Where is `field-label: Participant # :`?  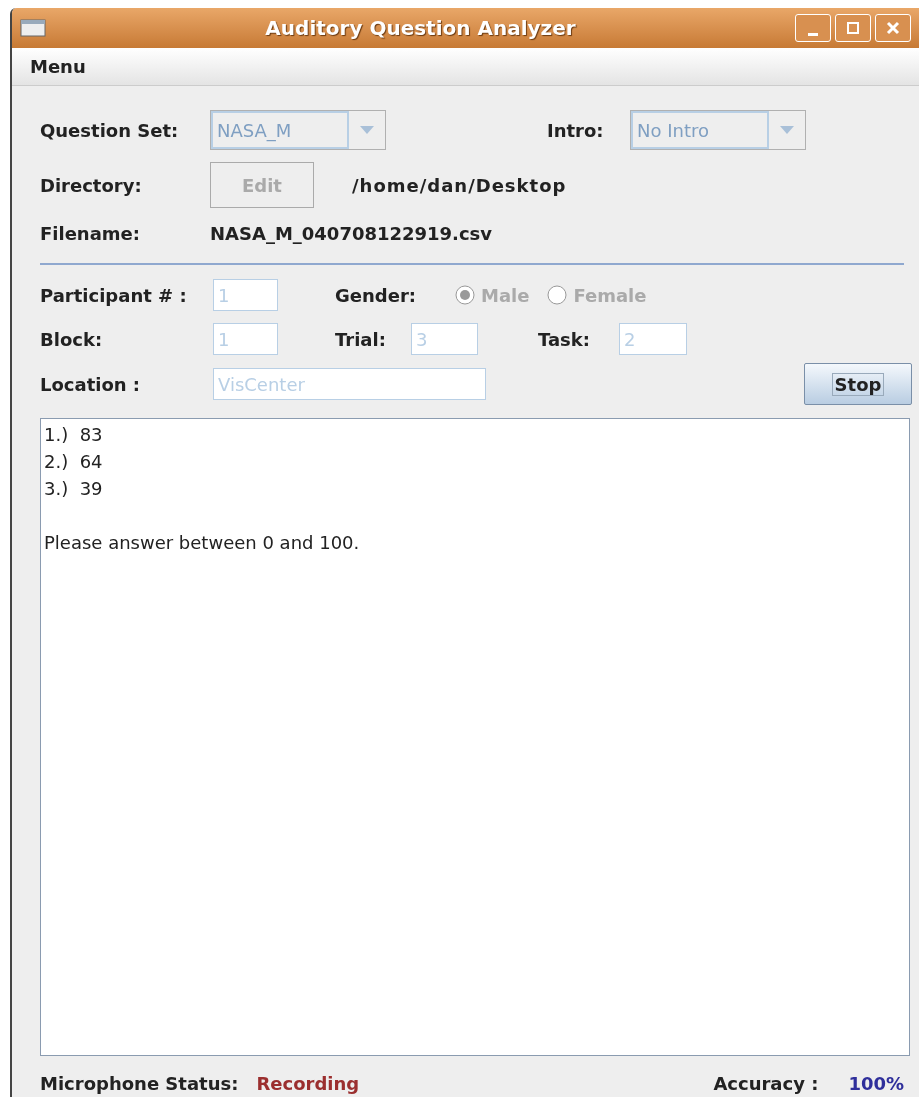
field-label: Participant # : is located at coordinates (114, 295).